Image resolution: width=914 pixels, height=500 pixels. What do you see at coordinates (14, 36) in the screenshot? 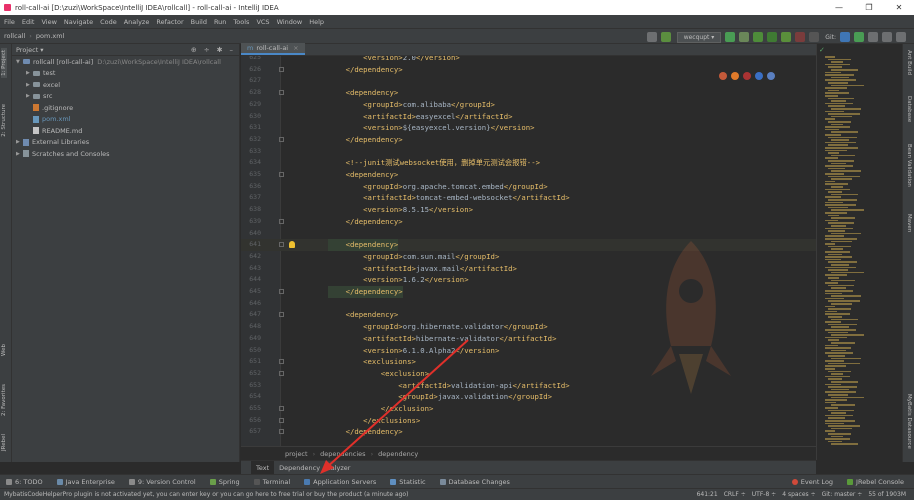
I see `nav-project: rollcall` at bounding box center [14, 36].